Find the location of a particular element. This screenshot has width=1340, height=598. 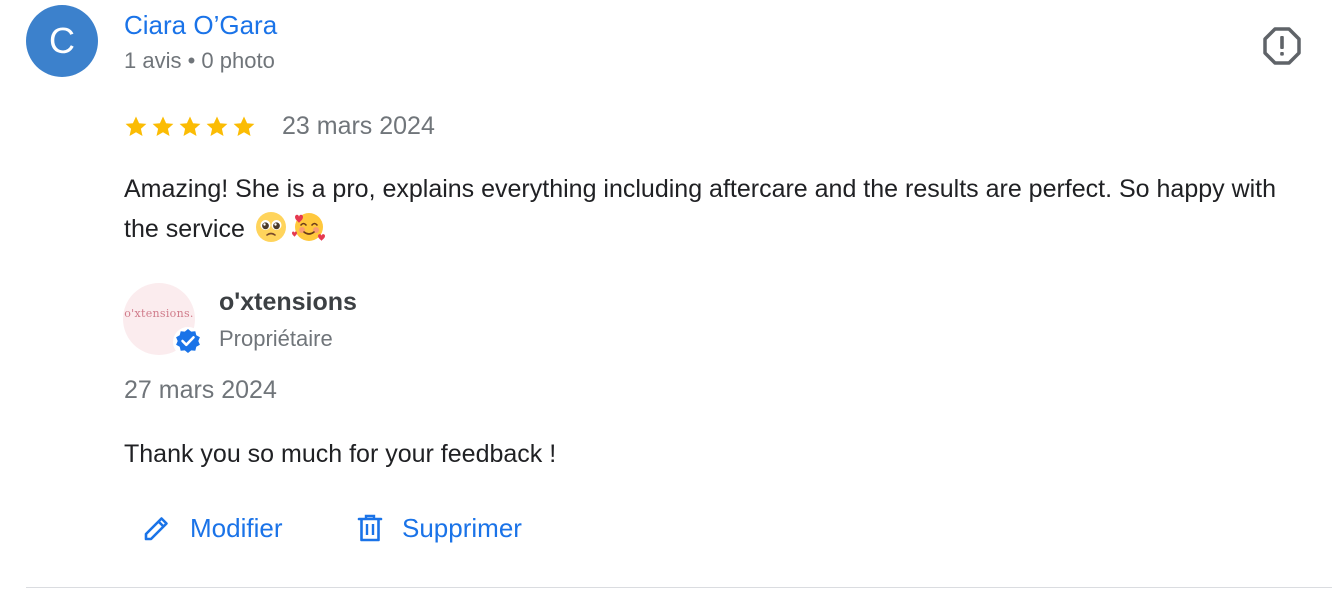

owner-role: Propriétaire is located at coordinates (276, 338).